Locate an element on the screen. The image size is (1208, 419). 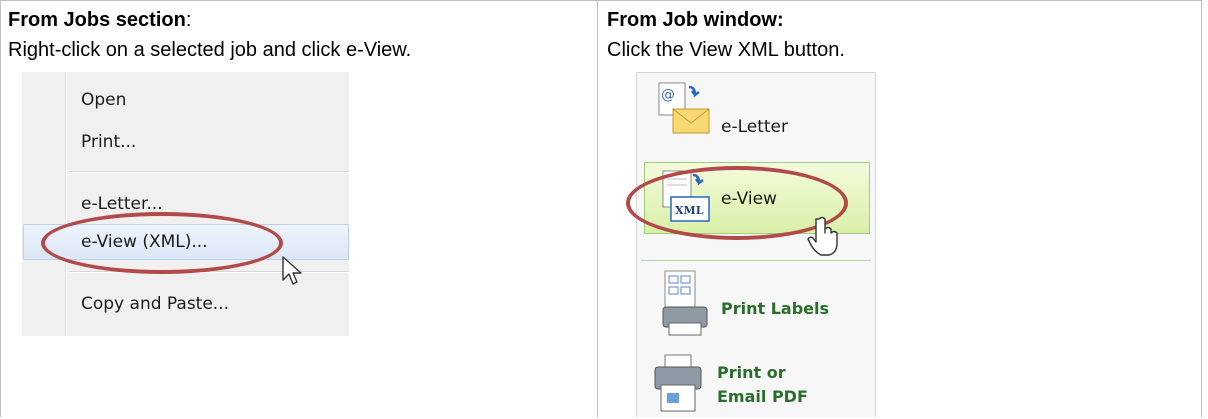
print-labels-icon is located at coordinates (685, 303).